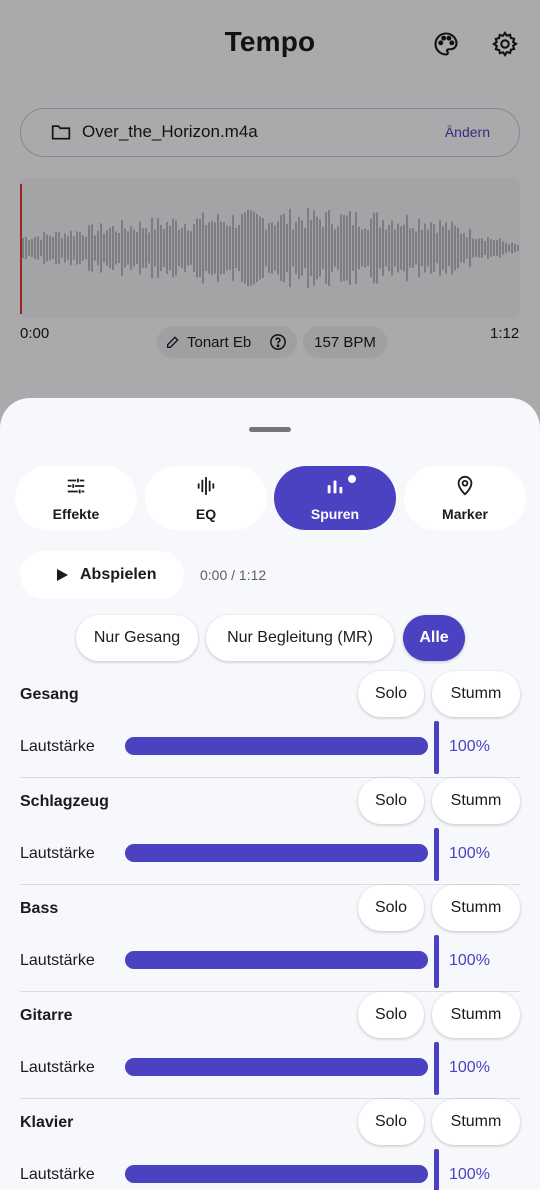 The height and width of the screenshot is (1190, 540). What do you see at coordinates (465, 488) in the screenshot?
I see `map-pin-icon` at bounding box center [465, 488].